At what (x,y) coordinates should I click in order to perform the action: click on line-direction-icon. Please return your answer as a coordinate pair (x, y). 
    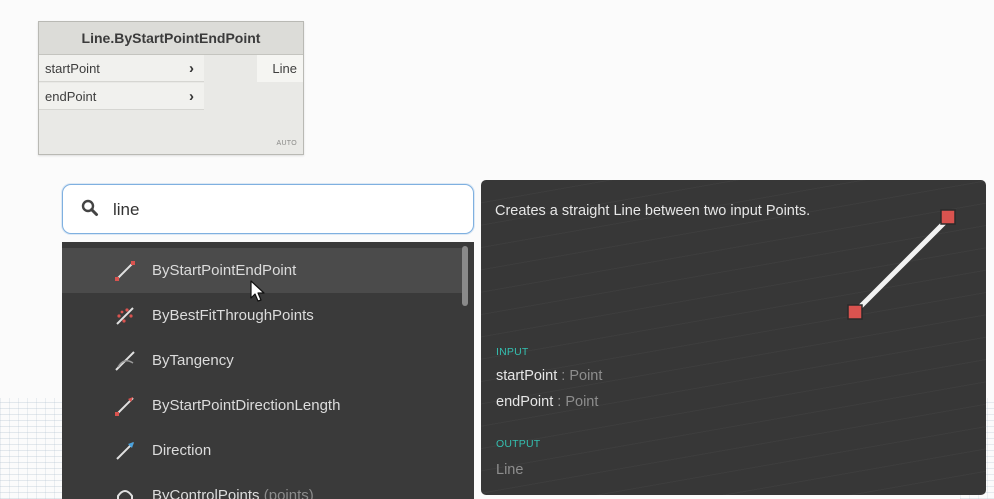
    Looking at the image, I should click on (125, 451).